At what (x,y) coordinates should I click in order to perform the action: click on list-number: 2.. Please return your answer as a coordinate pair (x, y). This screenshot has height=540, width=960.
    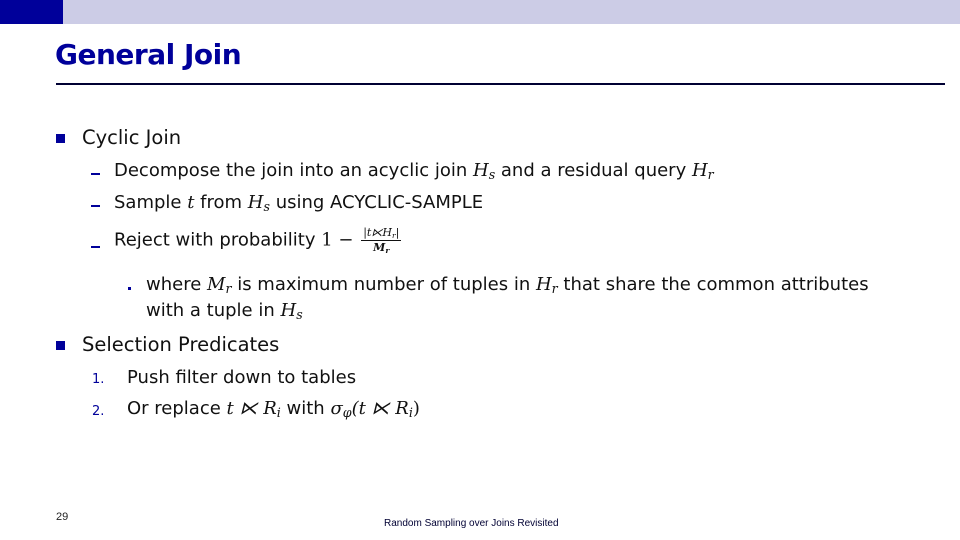
    Looking at the image, I should click on (98, 411).